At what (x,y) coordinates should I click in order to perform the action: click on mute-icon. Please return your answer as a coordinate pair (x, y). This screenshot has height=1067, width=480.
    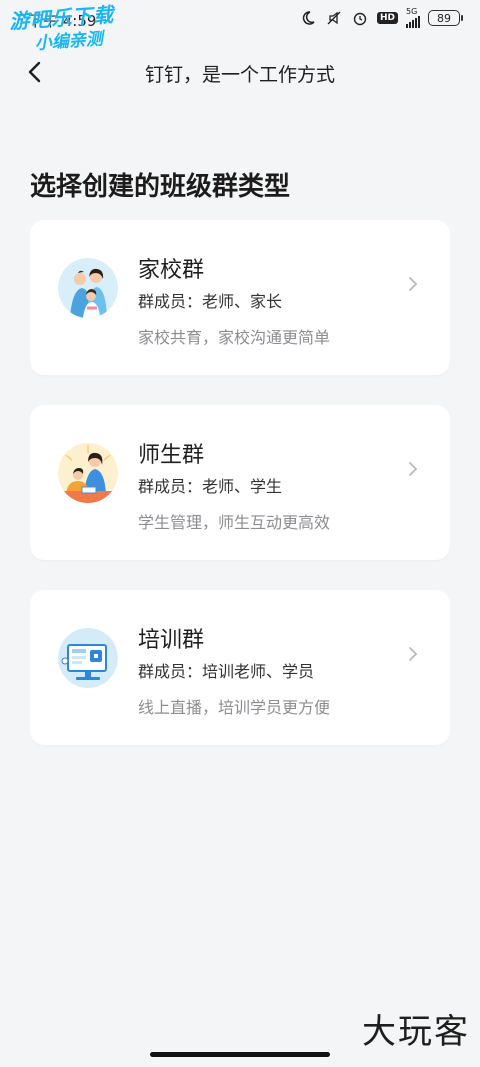
    Looking at the image, I should click on (334, 18).